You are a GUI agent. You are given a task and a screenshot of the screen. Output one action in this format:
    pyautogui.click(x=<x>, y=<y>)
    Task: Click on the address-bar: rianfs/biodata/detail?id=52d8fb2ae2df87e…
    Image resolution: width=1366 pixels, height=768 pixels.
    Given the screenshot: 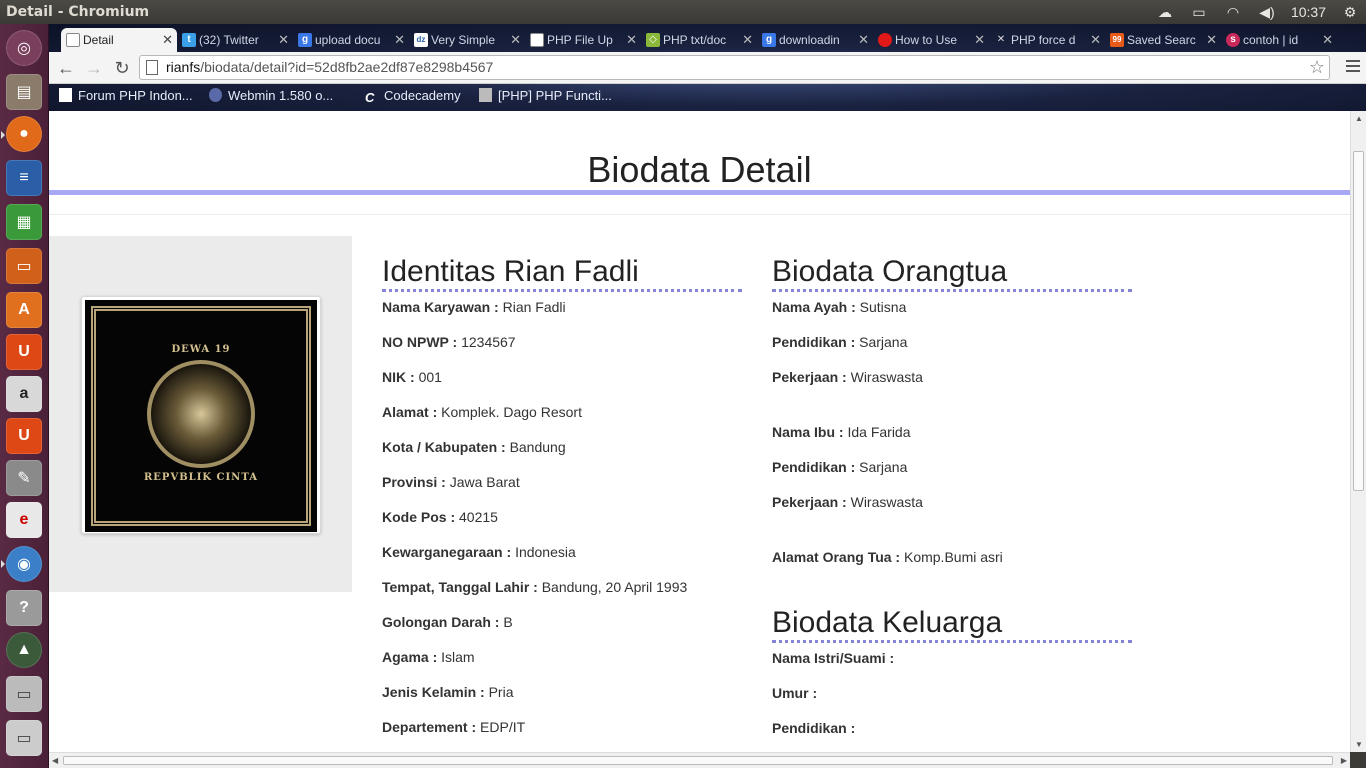 What is the action you would take?
    pyautogui.click(x=734, y=67)
    